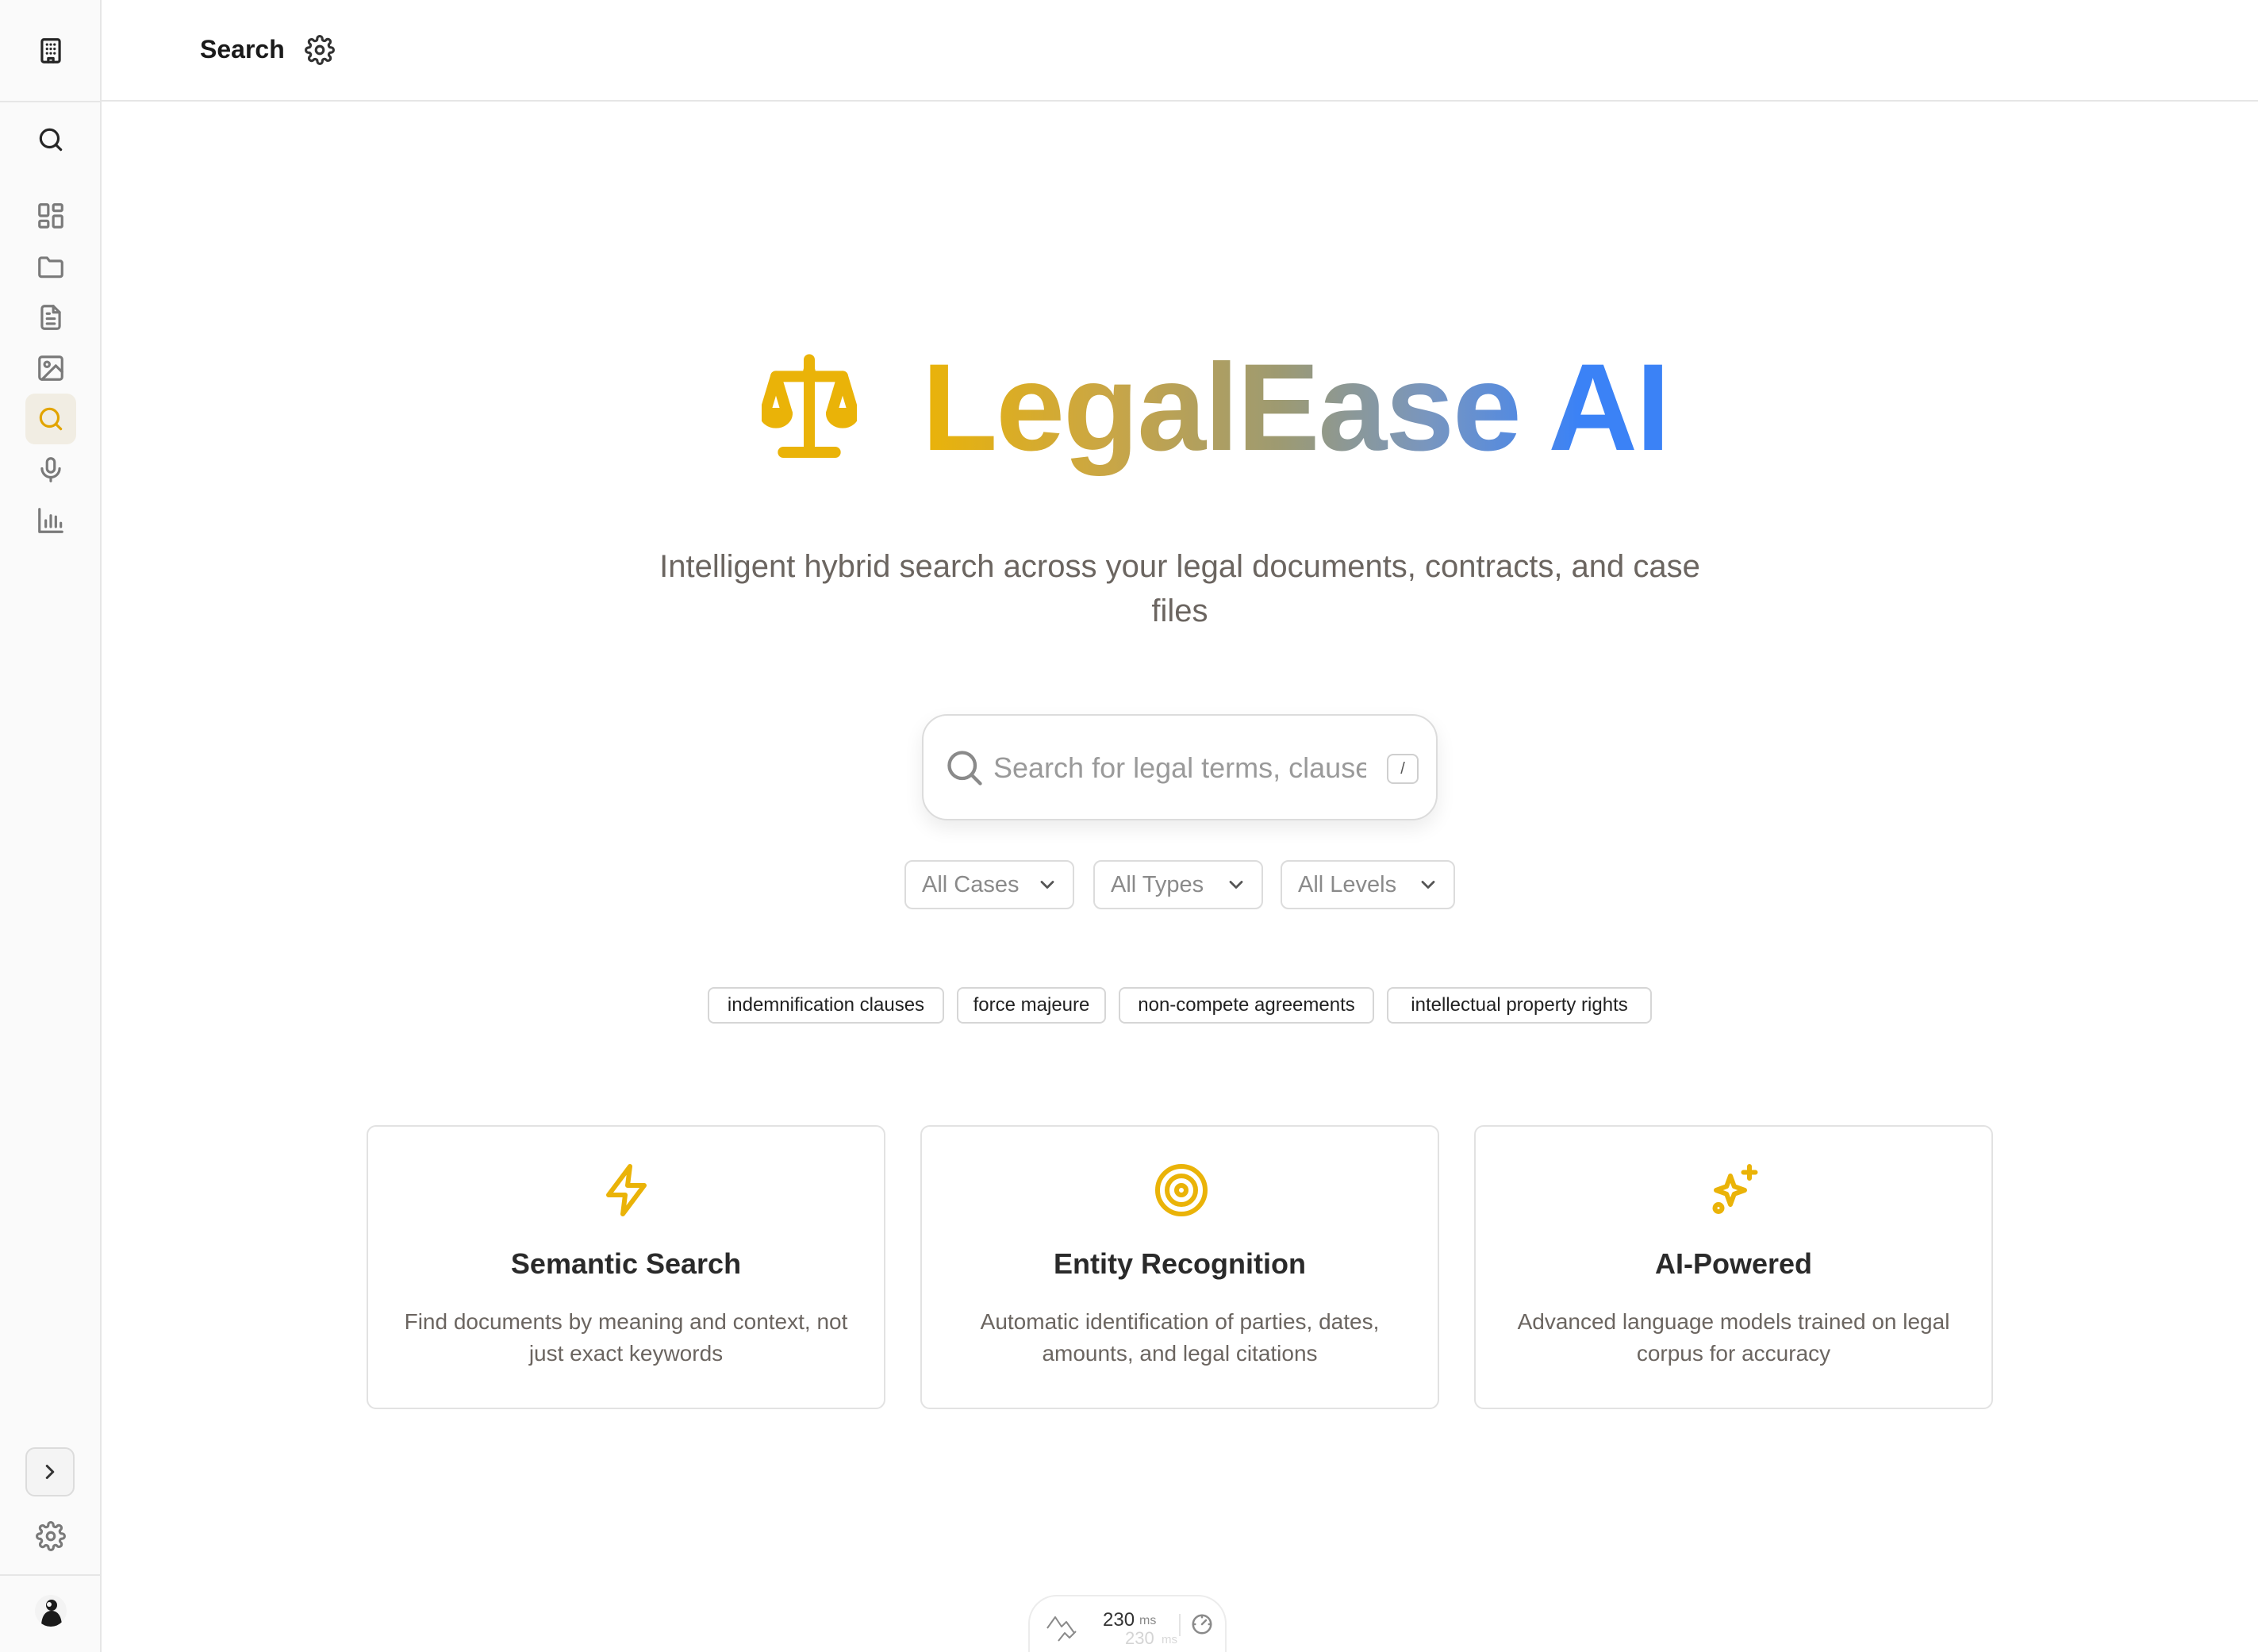 The image size is (2258, 1652). What do you see at coordinates (1180, 1625) in the screenshot?
I see `latency-divider` at bounding box center [1180, 1625].